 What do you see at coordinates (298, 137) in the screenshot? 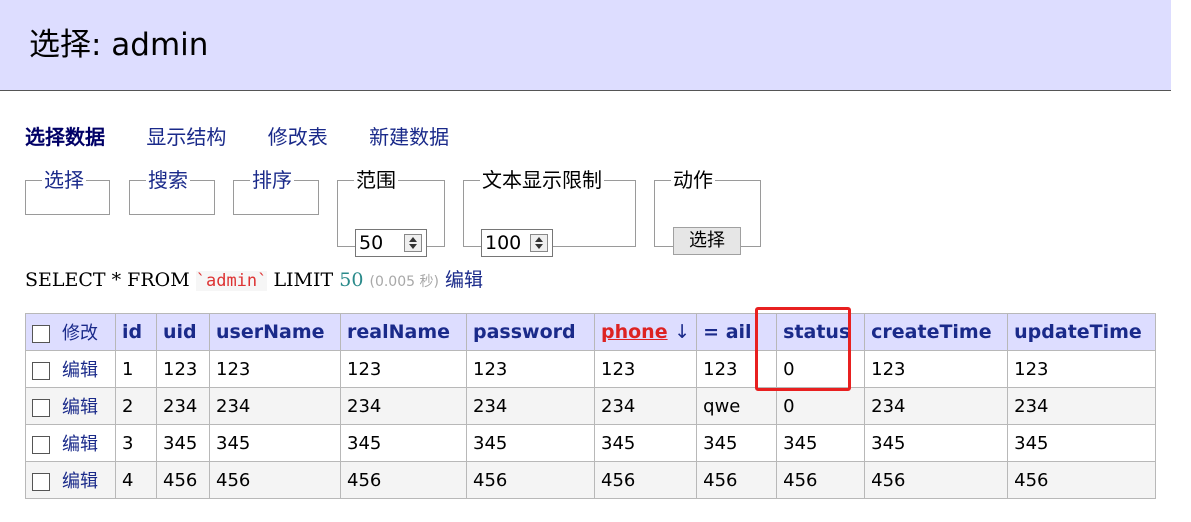
I see `nav-alter-table: 修改表` at bounding box center [298, 137].